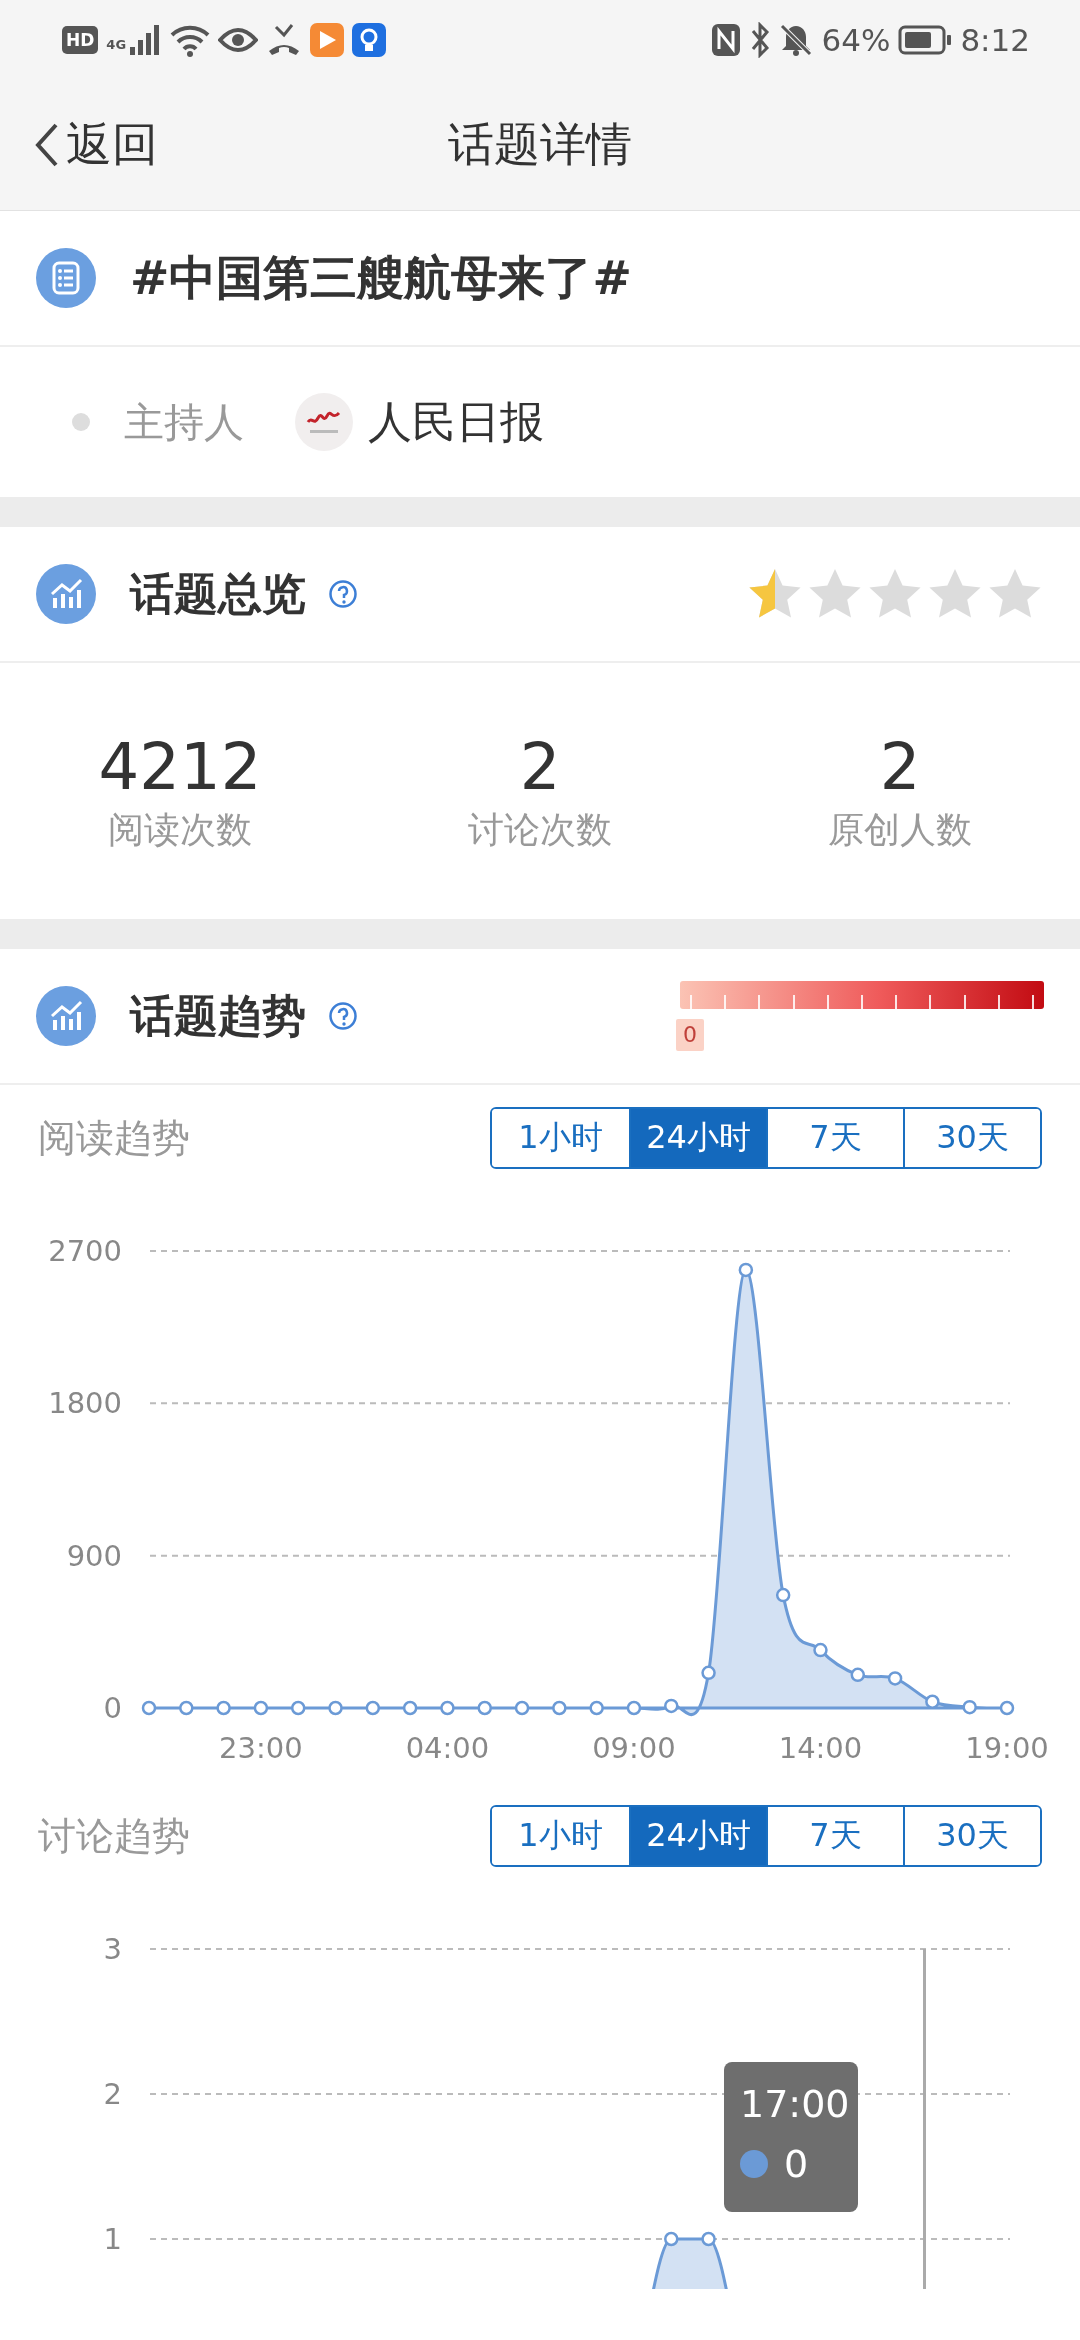 The image size is (1080, 2340). Describe the element at coordinates (925, 40) in the screenshot. I see `battery-icon` at that location.